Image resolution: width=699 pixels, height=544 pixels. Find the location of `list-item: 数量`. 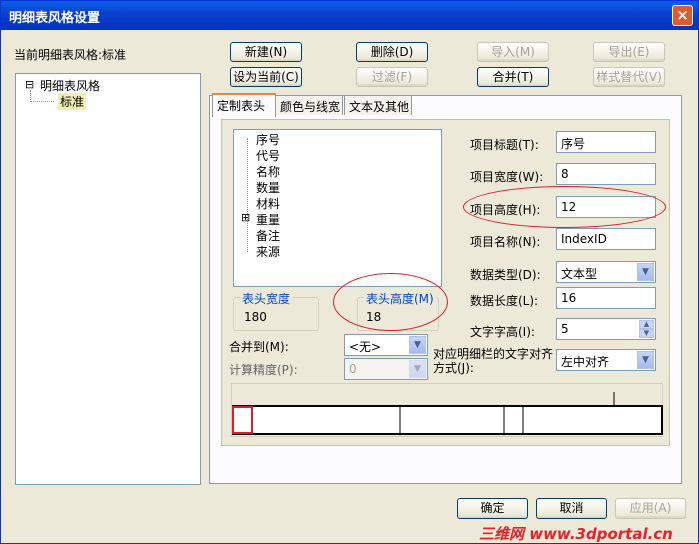

list-item: 数量 is located at coordinates (268, 187).